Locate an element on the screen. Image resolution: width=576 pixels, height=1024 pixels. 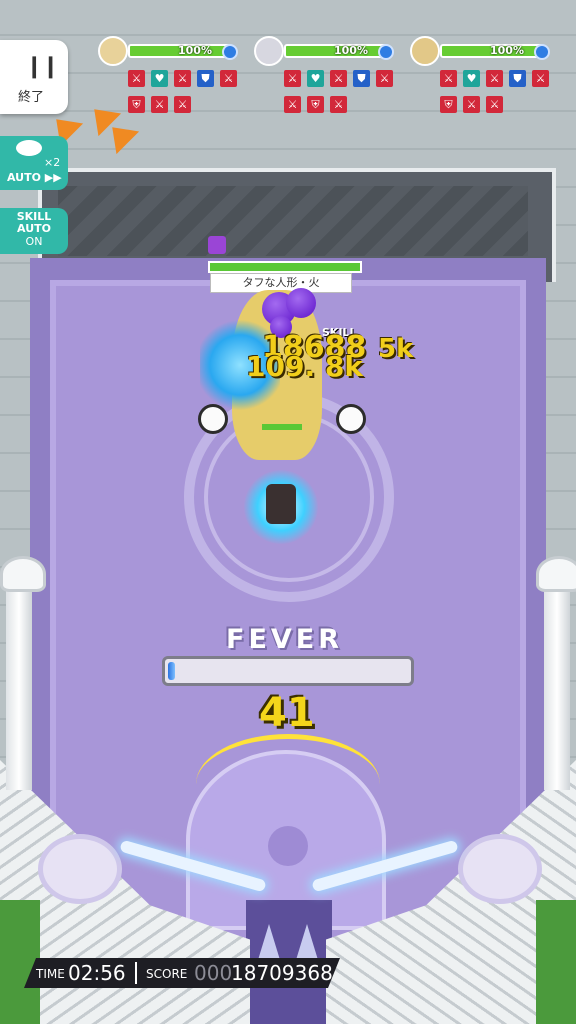
pause-button: ❙❙ 終了 is located at coordinates (34, 77).